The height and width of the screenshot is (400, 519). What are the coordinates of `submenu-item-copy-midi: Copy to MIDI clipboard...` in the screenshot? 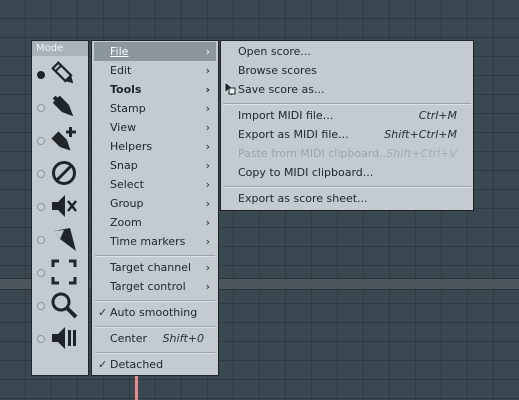 It's located at (347, 172).